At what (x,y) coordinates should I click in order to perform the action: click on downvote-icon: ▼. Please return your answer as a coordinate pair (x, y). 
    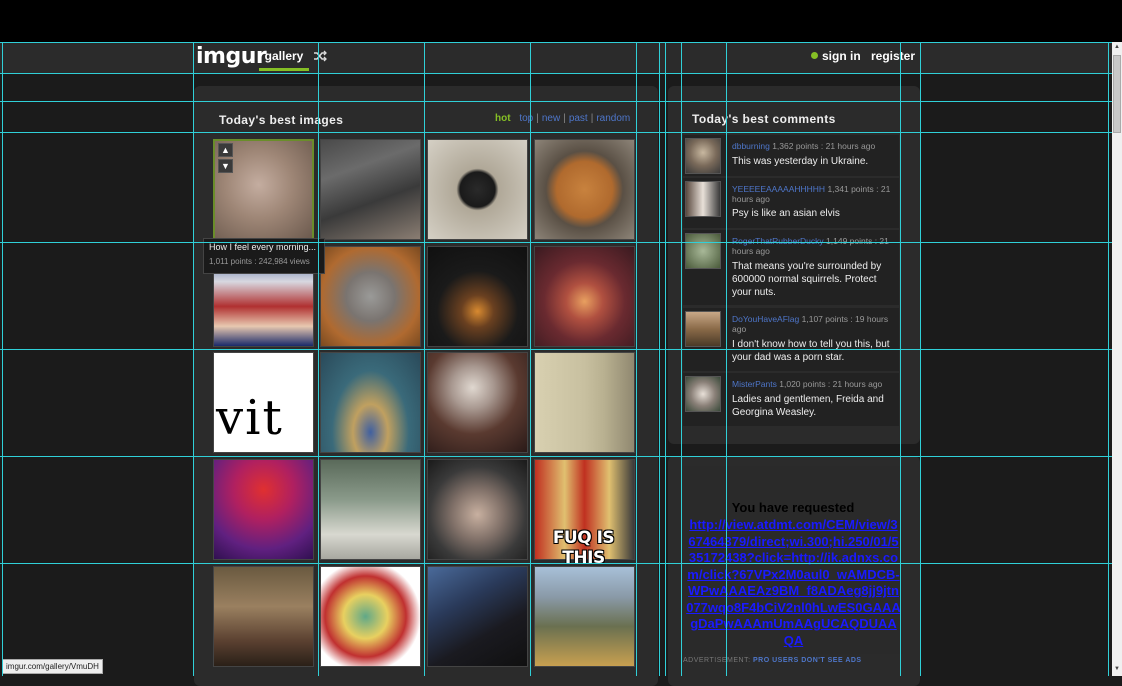
    Looking at the image, I should click on (225, 166).